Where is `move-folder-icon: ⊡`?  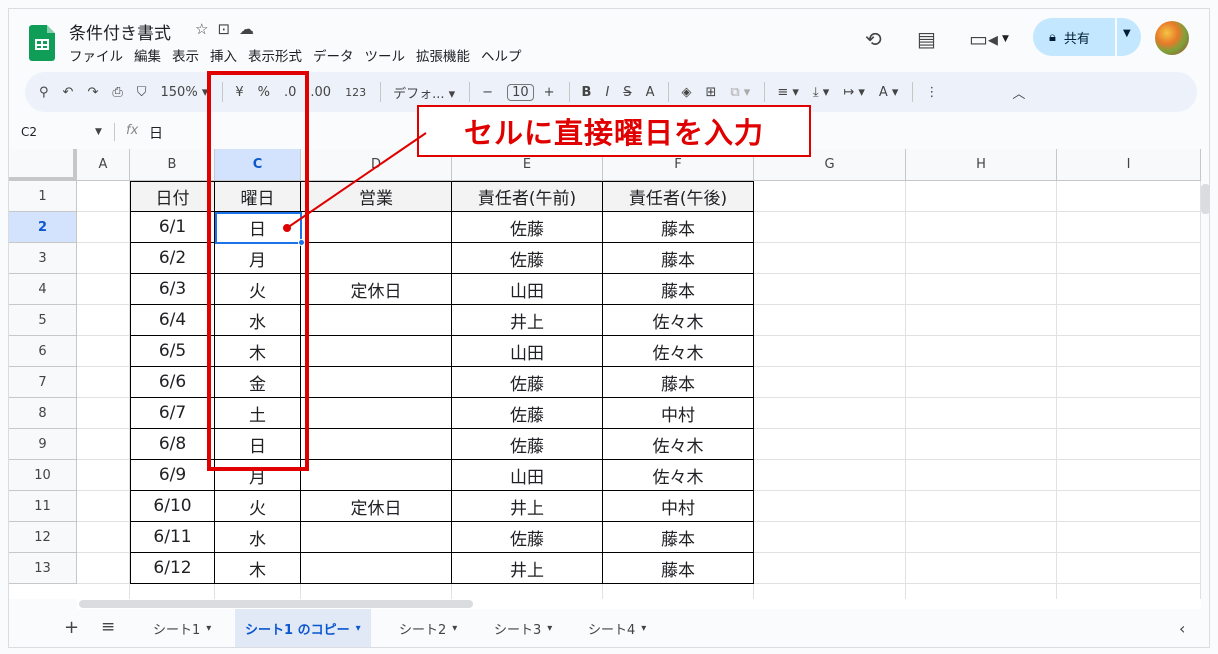
move-folder-icon: ⊡ is located at coordinates (228, 29).